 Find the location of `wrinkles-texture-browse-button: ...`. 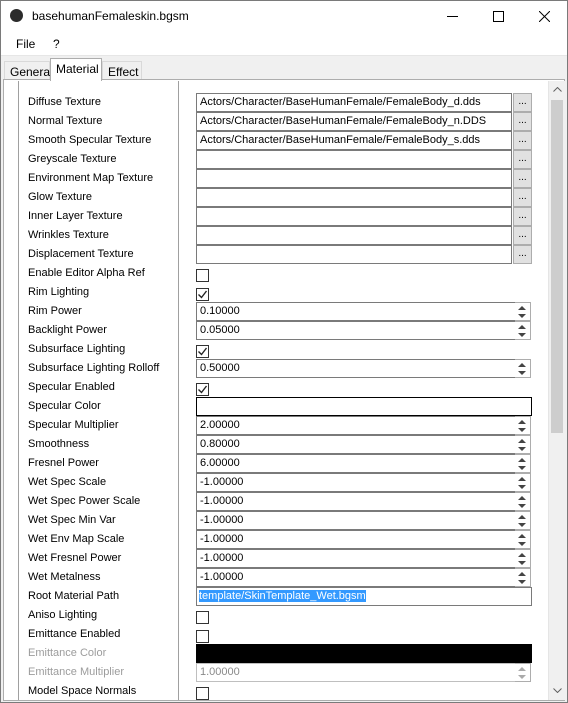

wrinkles-texture-browse-button: ... is located at coordinates (522, 235).